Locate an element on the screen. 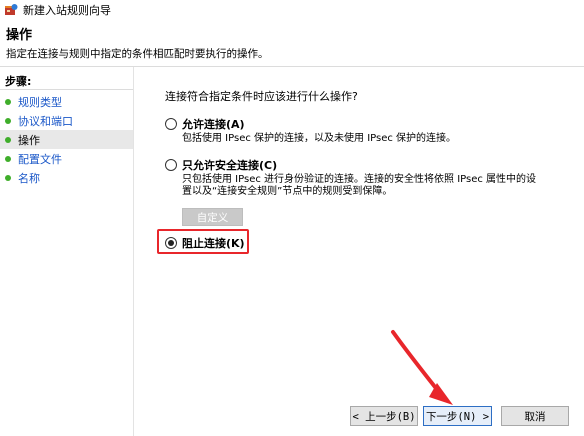 This screenshot has width=584, height=436. secure-only-label: 只允许安全连接(C) is located at coordinates (230, 165).